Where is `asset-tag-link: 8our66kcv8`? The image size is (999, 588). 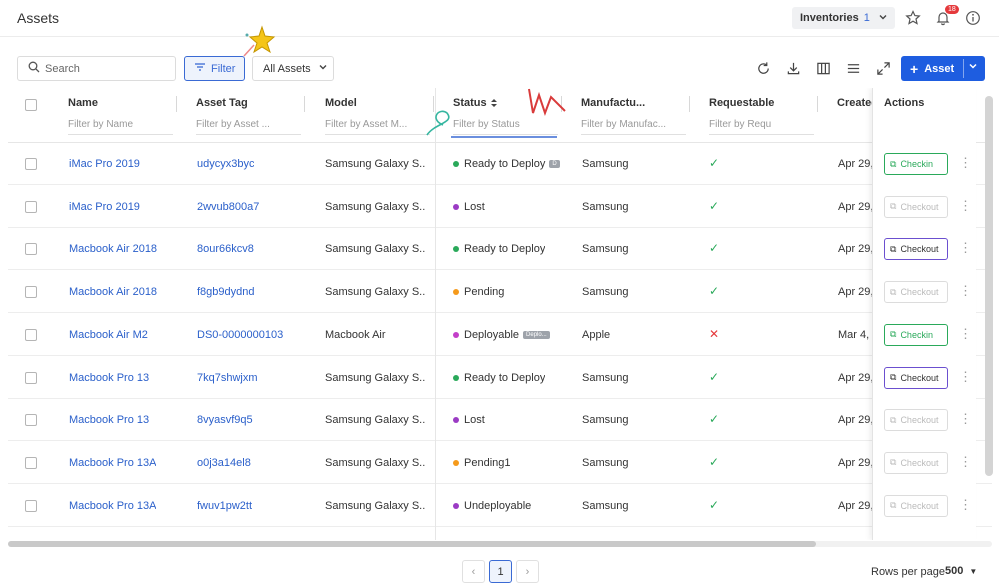 asset-tag-link: 8our66kcv8 is located at coordinates (225, 249).